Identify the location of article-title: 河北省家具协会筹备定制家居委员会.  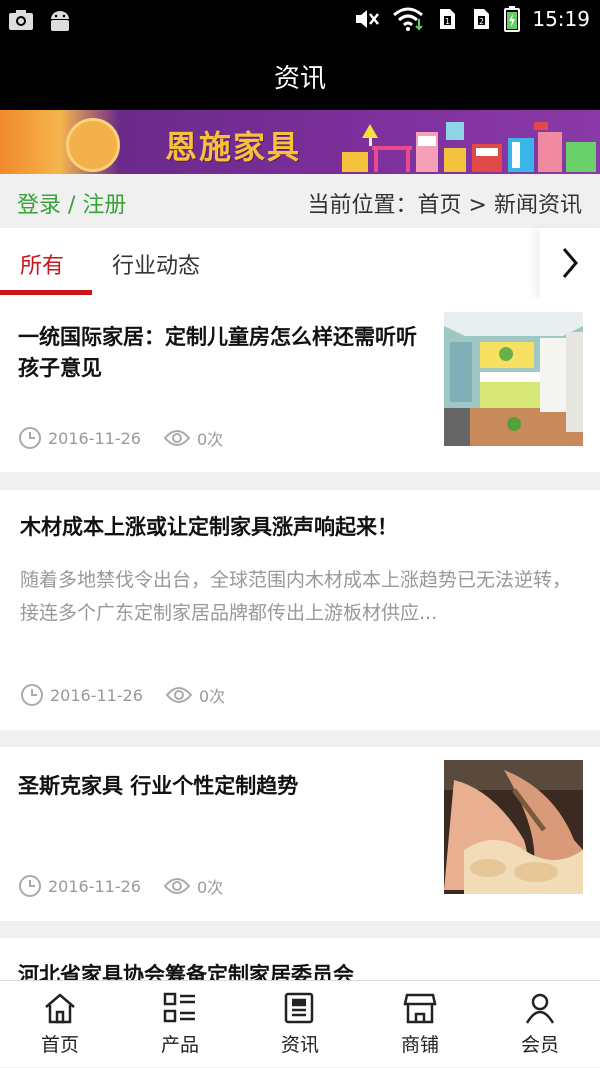
(186, 971).